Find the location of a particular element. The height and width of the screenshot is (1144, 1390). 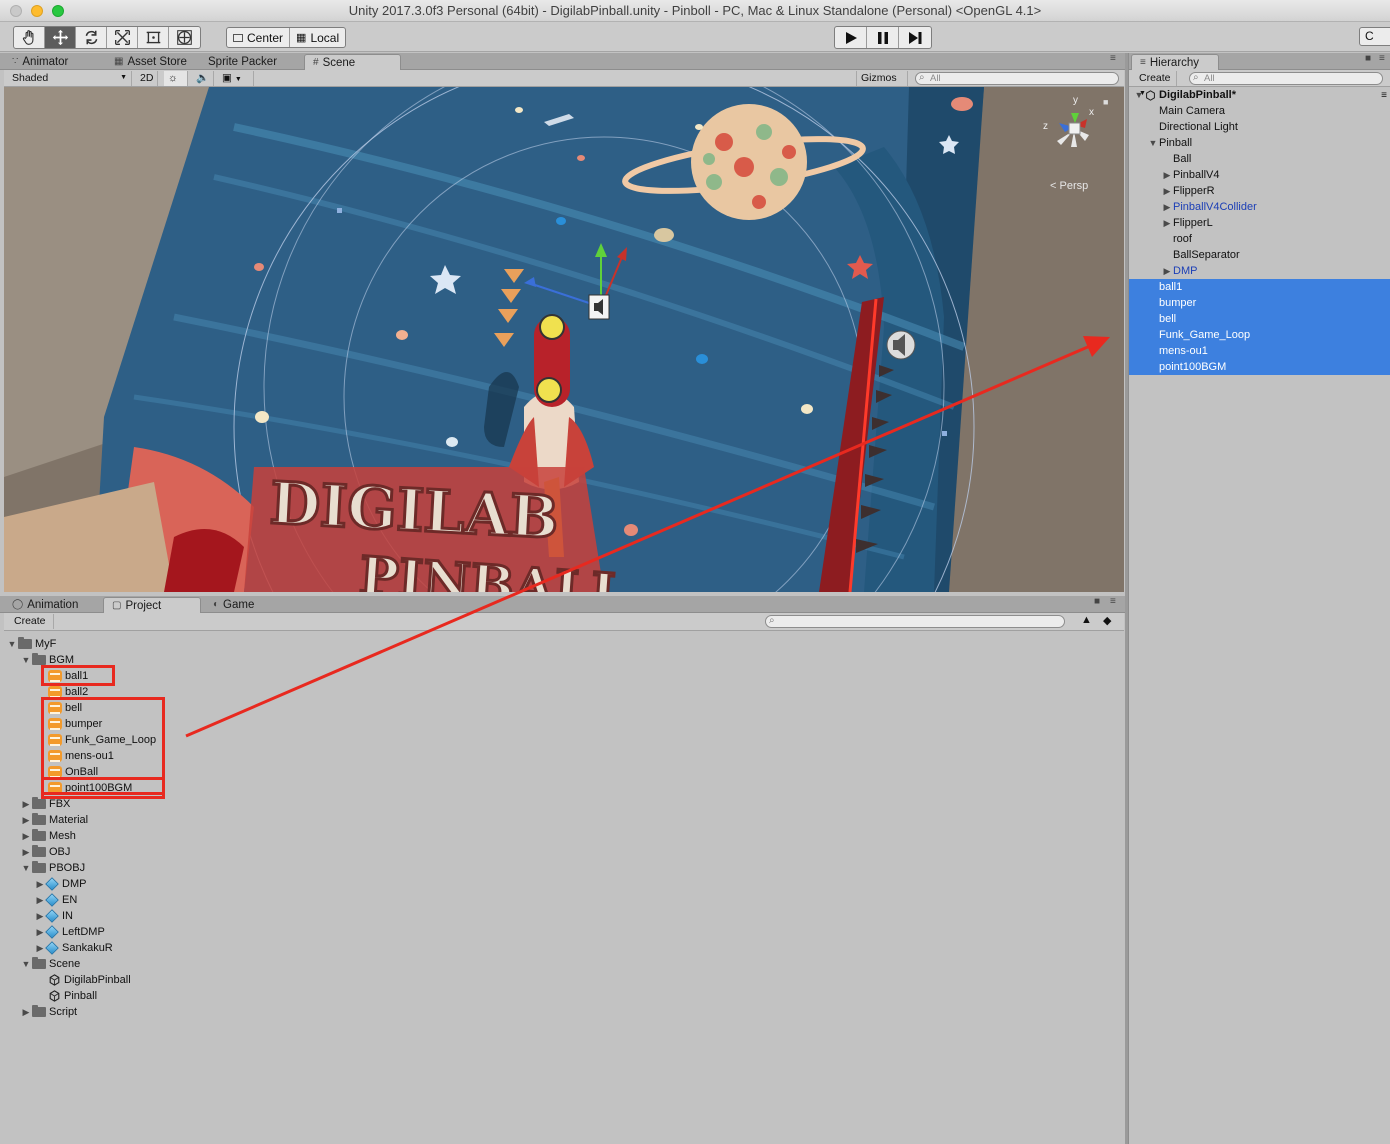

gizmos-dropdown: Gizmos ▼ is located at coordinates (882, 84).